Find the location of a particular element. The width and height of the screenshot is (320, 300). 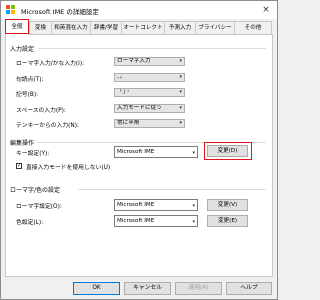

romaji-kana-select: ローマ字入力 ▾ is located at coordinates (149, 61).